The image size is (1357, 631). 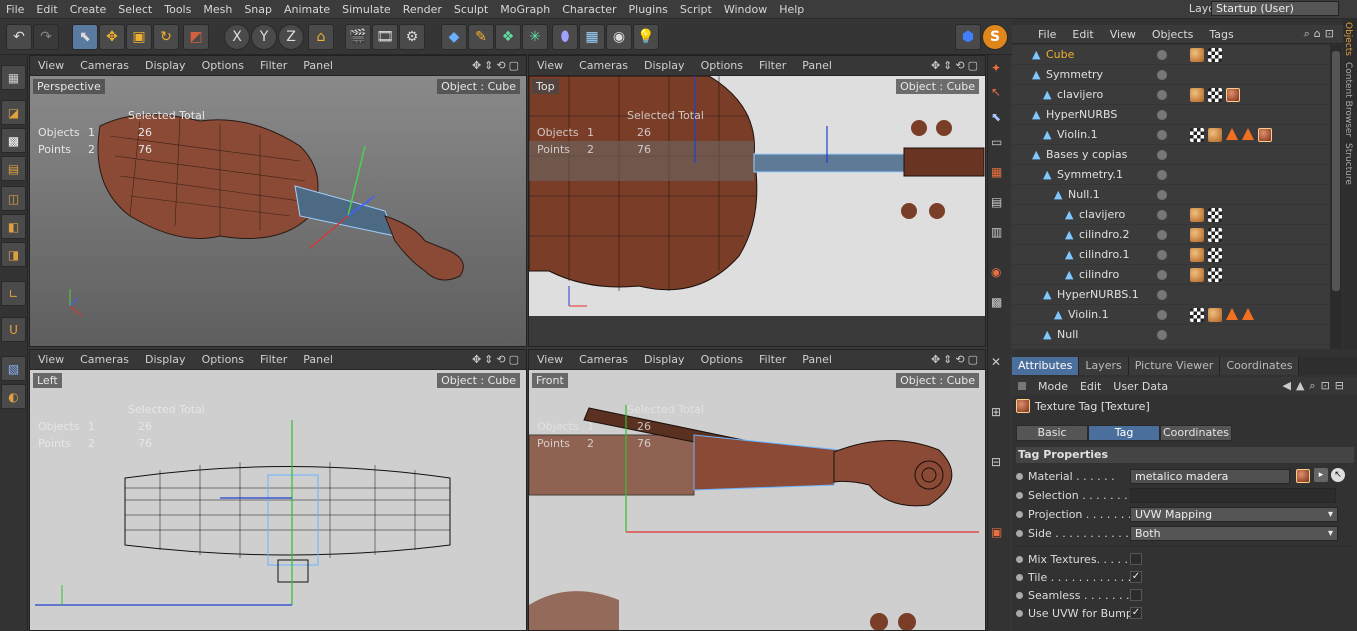 I want to click on object-row: ▲ Cube, so click(x=1171, y=55).